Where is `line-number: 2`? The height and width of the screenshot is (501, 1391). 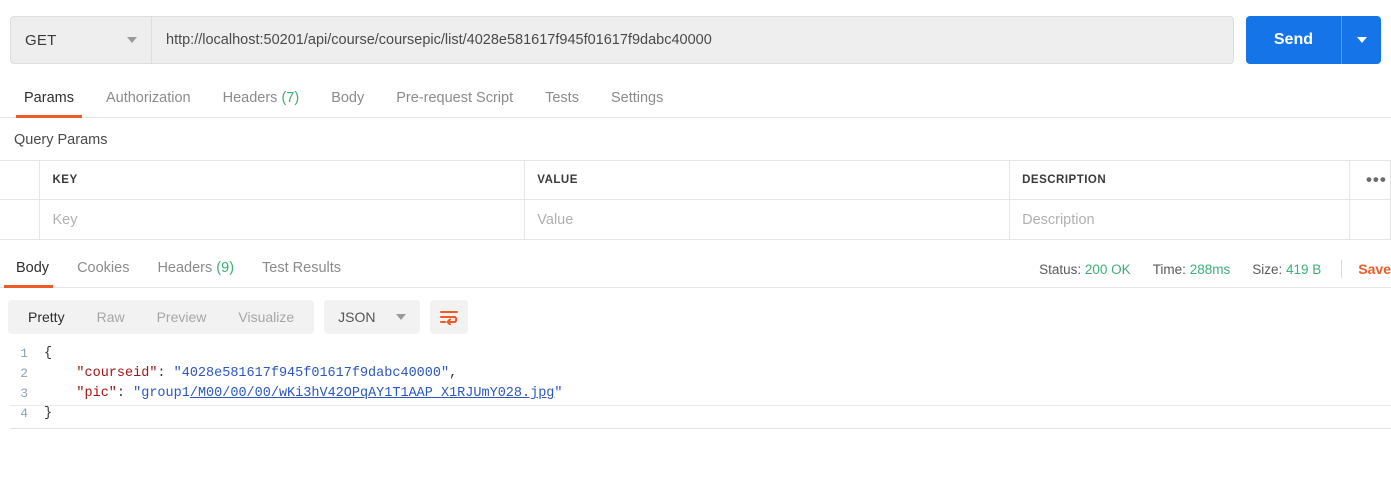 line-number: 2 is located at coordinates (24, 373).